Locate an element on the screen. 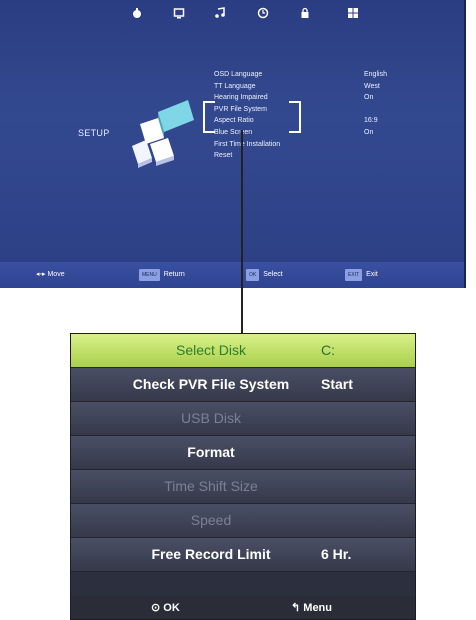  top-menu-bar is located at coordinates (232, 15).